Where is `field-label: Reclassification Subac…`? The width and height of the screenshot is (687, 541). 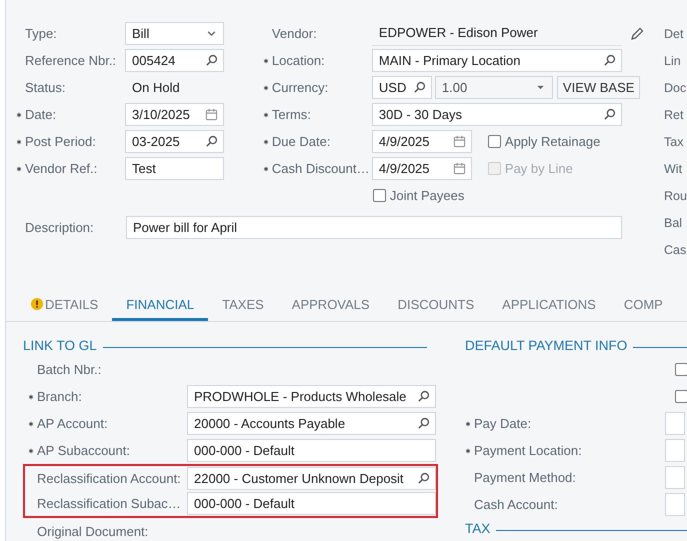
field-label: Reclassification Subac… is located at coordinates (109, 503).